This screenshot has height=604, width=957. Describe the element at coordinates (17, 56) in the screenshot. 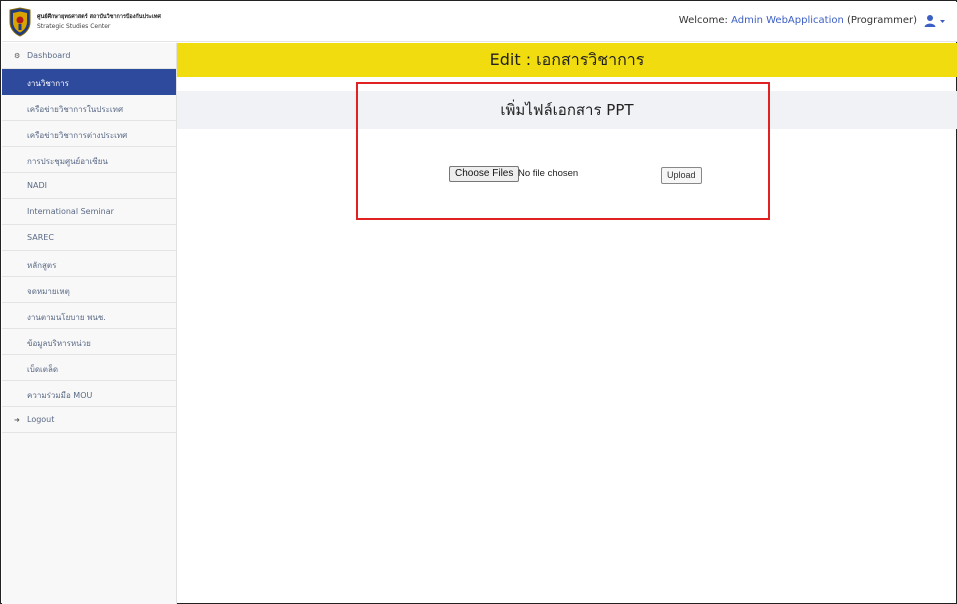

I see `dashboard-icon: ⚙` at that location.